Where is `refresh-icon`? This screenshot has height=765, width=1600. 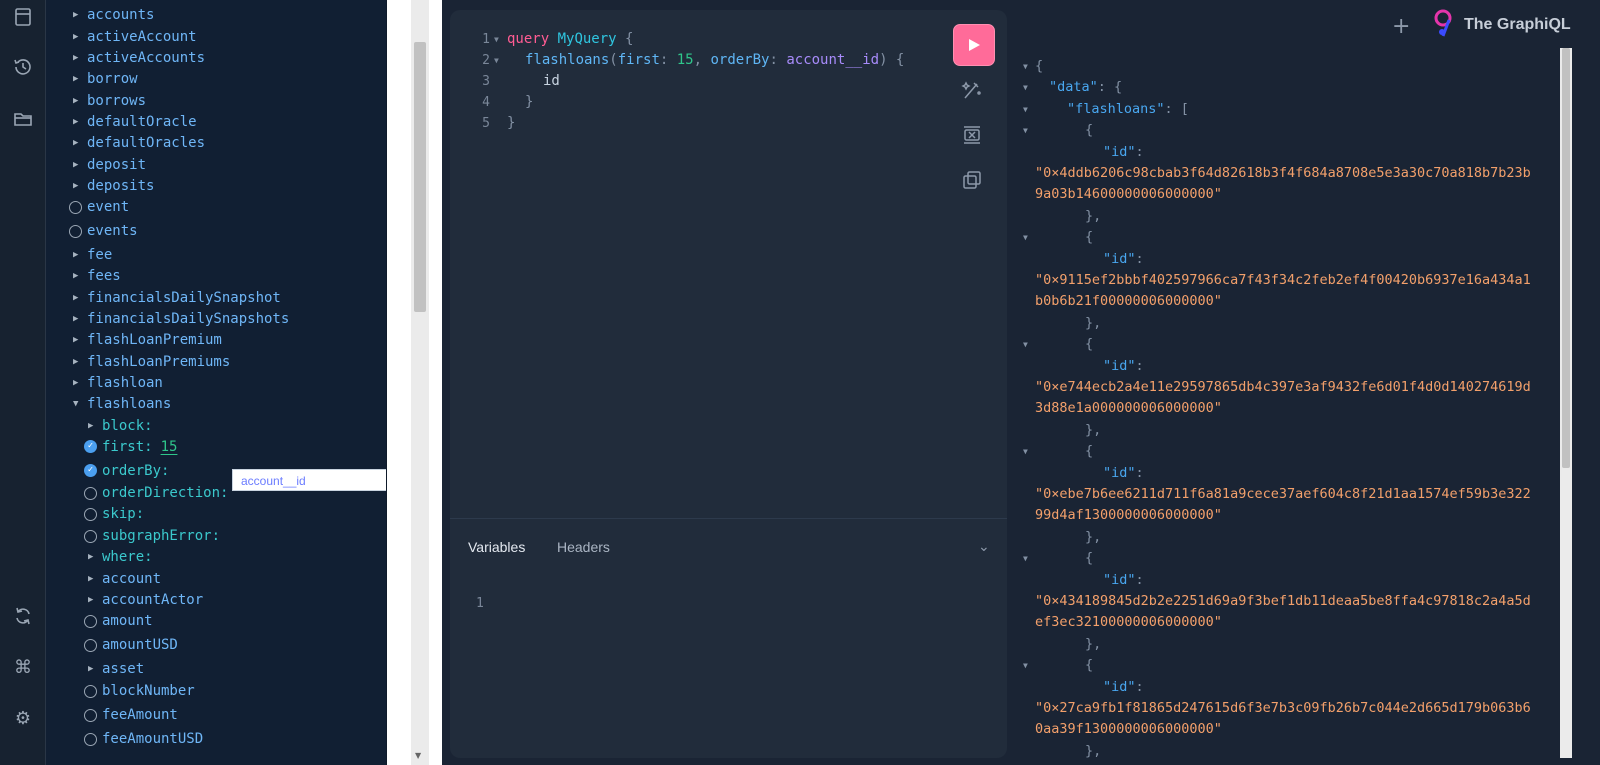 refresh-icon is located at coordinates (23, 616).